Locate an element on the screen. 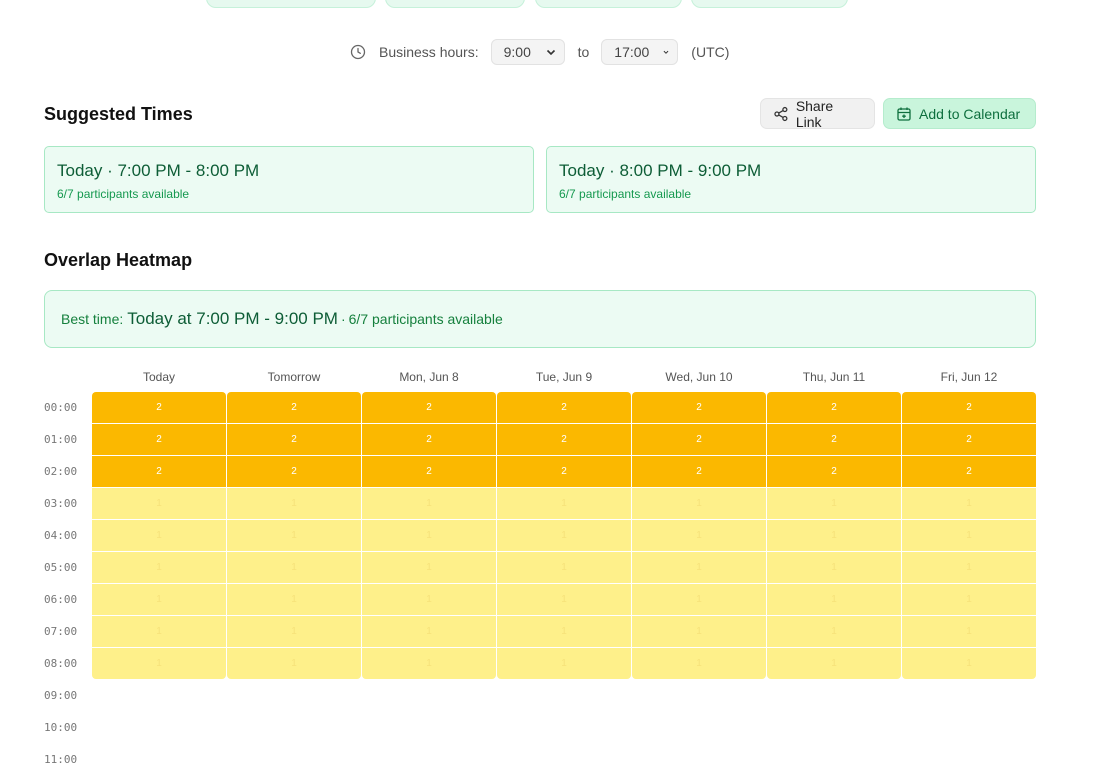 This screenshot has height=778, width=1109. heatmap-day-header: Tomorrow is located at coordinates (294, 377).